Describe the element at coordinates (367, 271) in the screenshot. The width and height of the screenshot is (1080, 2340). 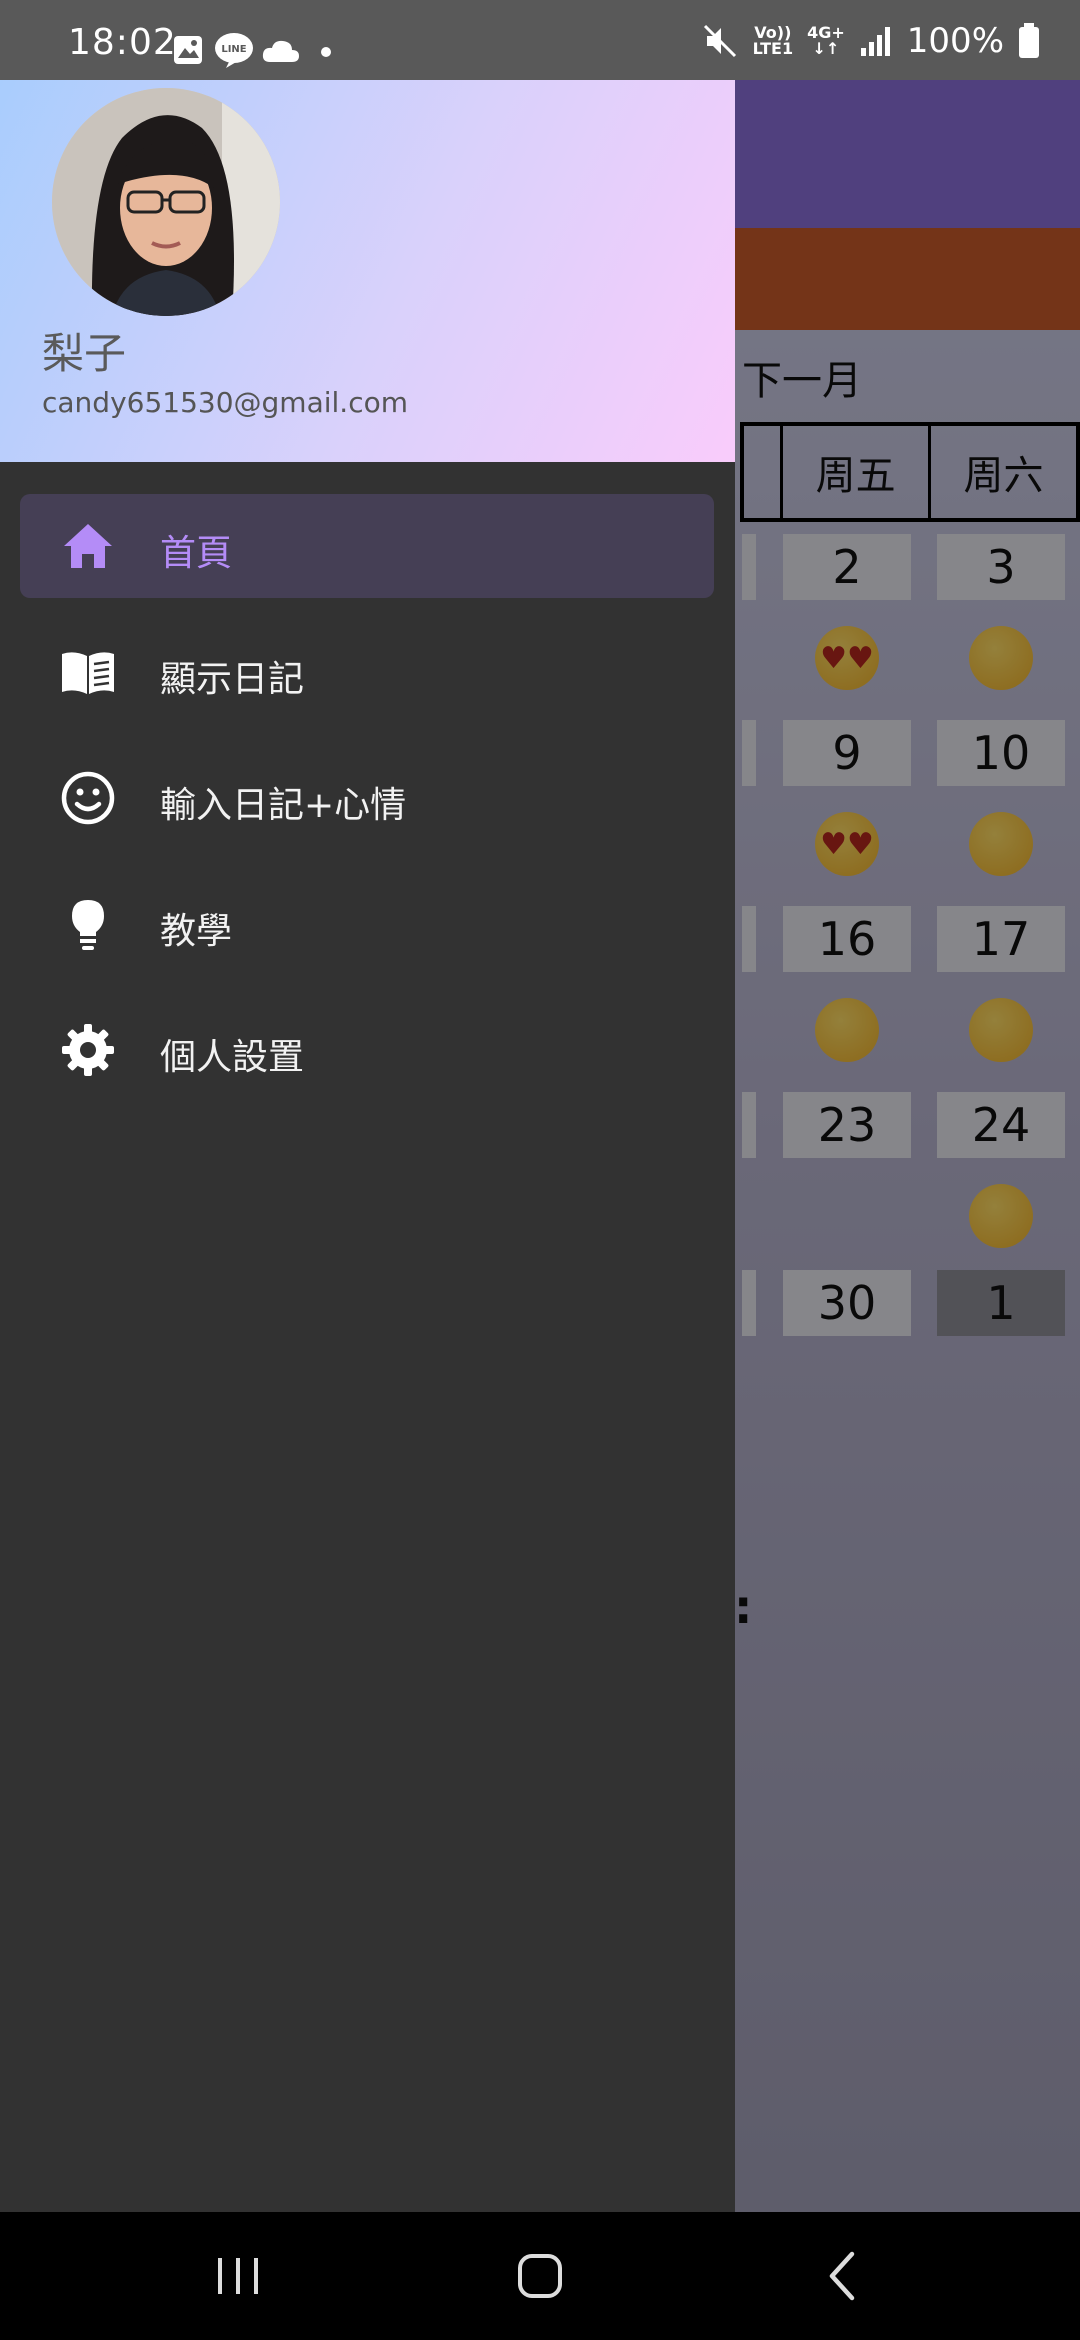
I see `drawer-header: 梨子 candy651530@gmail.com` at that location.